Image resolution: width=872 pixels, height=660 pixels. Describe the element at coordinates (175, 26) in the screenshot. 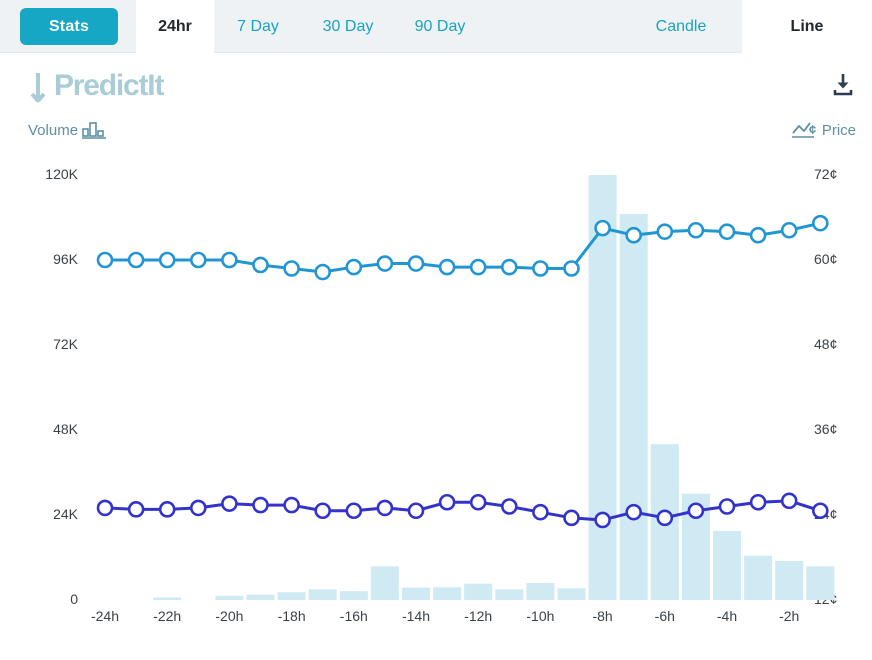

I see `tab-24hr: 24hr` at that location.